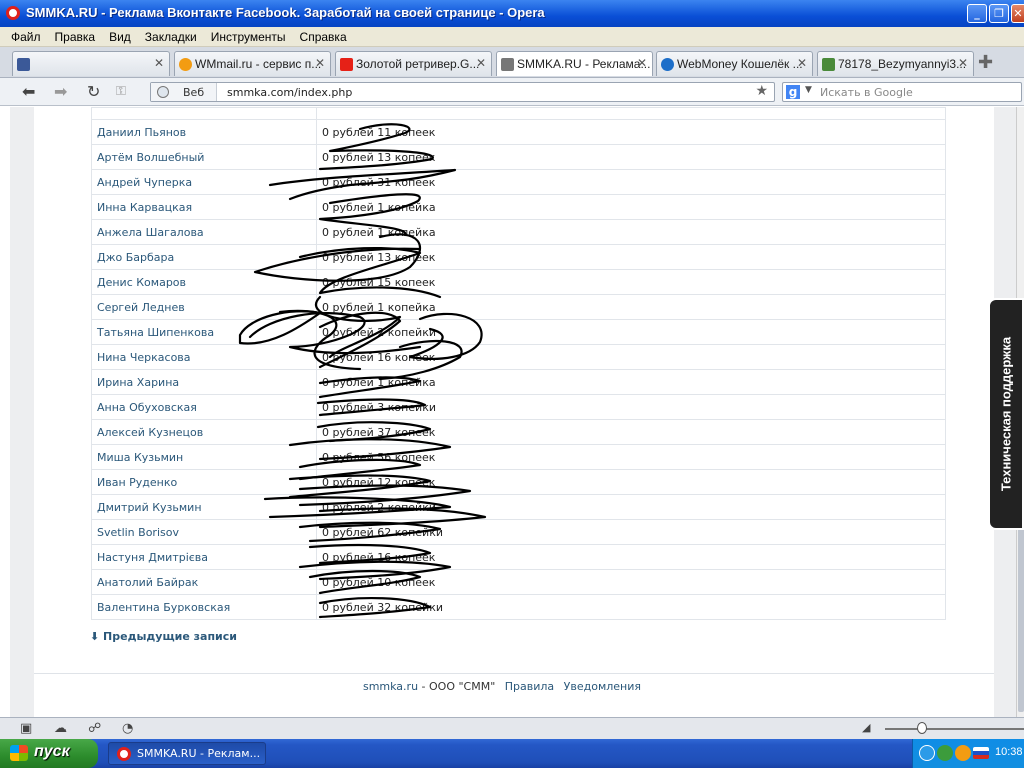 The height and width of the screenshot is (768, 1024). What do you see at coordinates (91, 63) in the screenshot?
I see `tab-vk: ✕` at bounding box center [91, 63].